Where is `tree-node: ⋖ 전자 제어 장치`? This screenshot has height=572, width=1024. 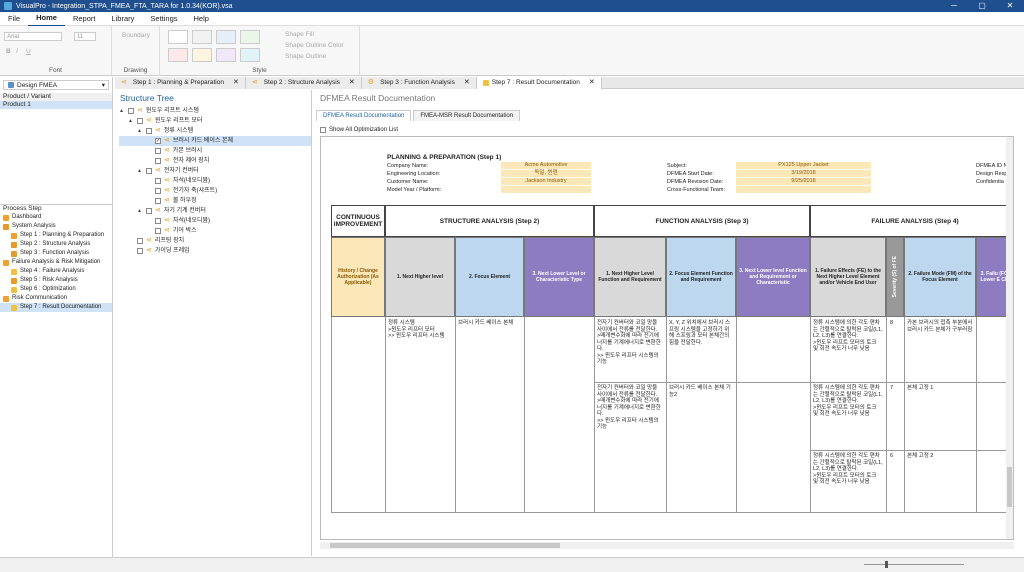 tree-node: ⋖ 전자 제어 장치 is located at coordinates (215, 161).